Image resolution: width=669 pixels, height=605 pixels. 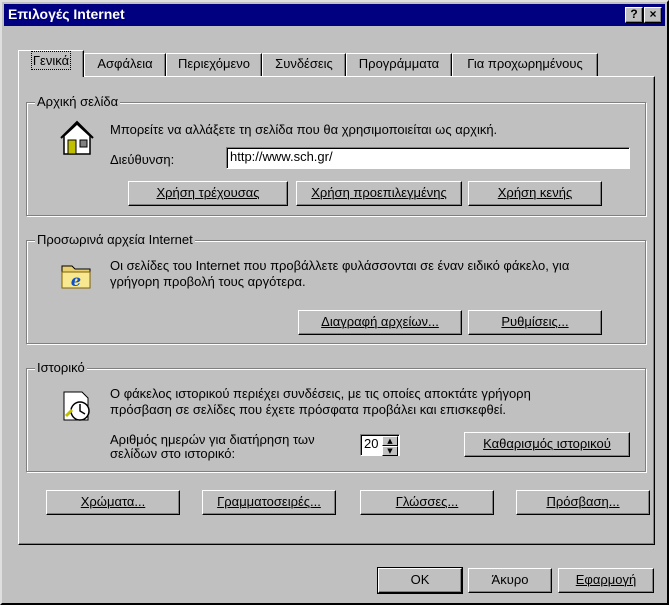 What do you see at coordinates (510, 580) in the screenshot?
I see `cancel-button: Άκυρο` at bounding box center [510, 580].